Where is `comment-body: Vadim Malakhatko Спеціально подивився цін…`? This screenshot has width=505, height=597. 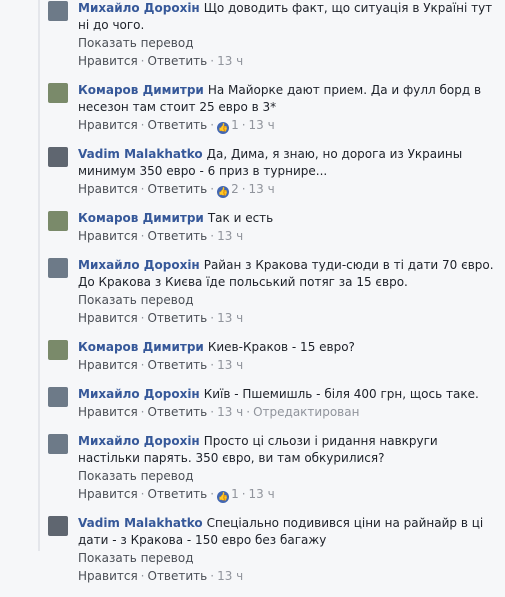
comment-body: Vadim Malakhatko Спеціально подивився цін… is located at coordinates (288, 532).